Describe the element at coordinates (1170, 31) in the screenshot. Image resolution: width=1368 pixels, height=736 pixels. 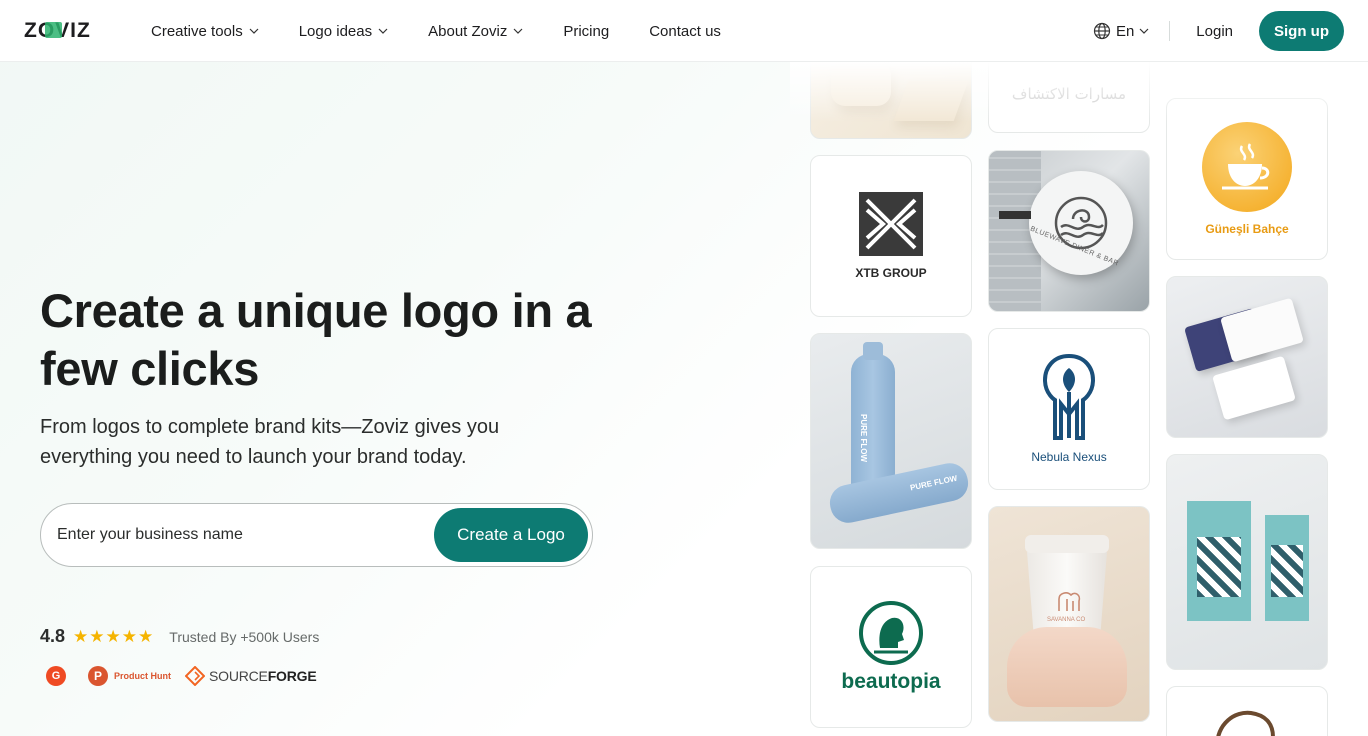
I see `nav-divider` at that location.